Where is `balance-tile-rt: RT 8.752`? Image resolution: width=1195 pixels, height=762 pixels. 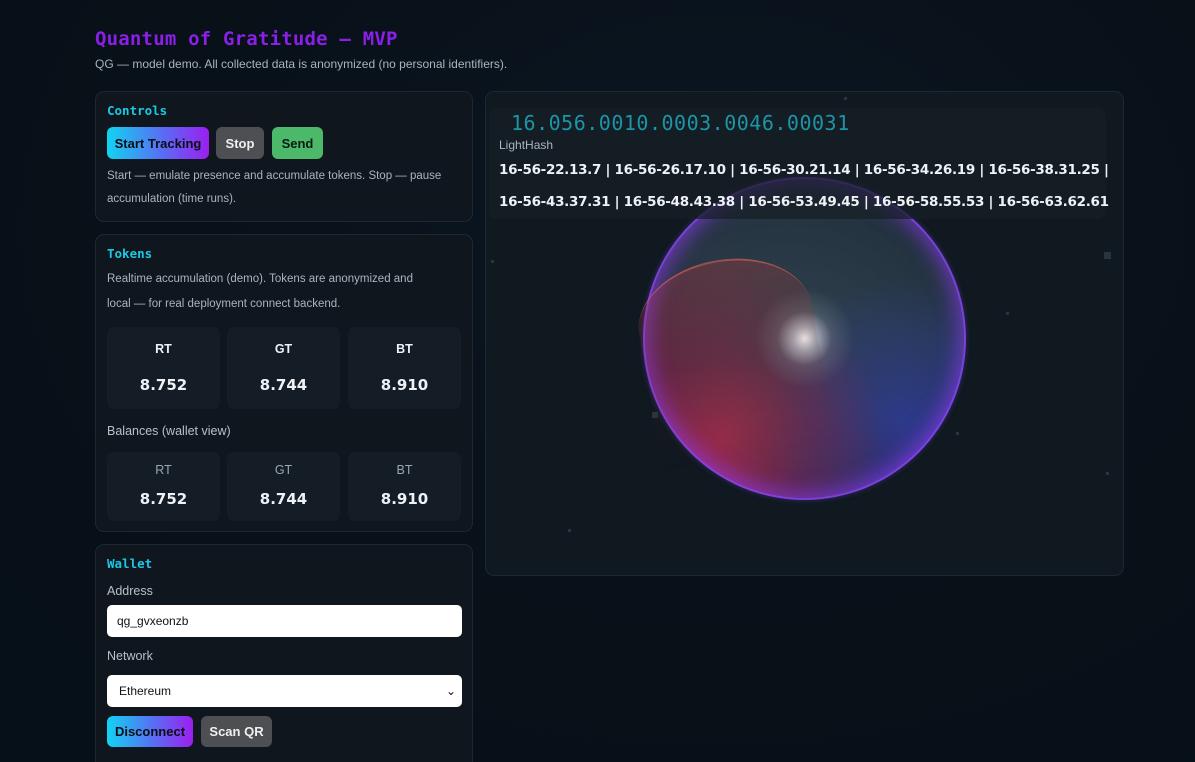
balance-tile-rt: RT 8.752 is located at coordinates (163, 486).